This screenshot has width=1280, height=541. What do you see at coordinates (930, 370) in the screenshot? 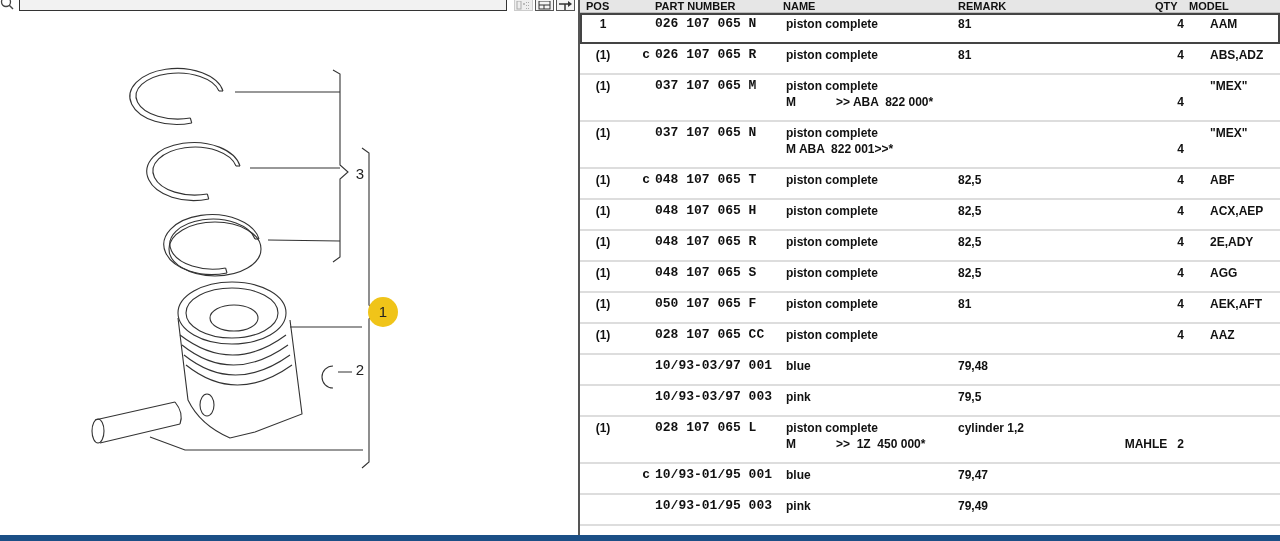
I see `table-row: 10/93-03/97 001 blue 79,48` at bounding box center [930, 370].